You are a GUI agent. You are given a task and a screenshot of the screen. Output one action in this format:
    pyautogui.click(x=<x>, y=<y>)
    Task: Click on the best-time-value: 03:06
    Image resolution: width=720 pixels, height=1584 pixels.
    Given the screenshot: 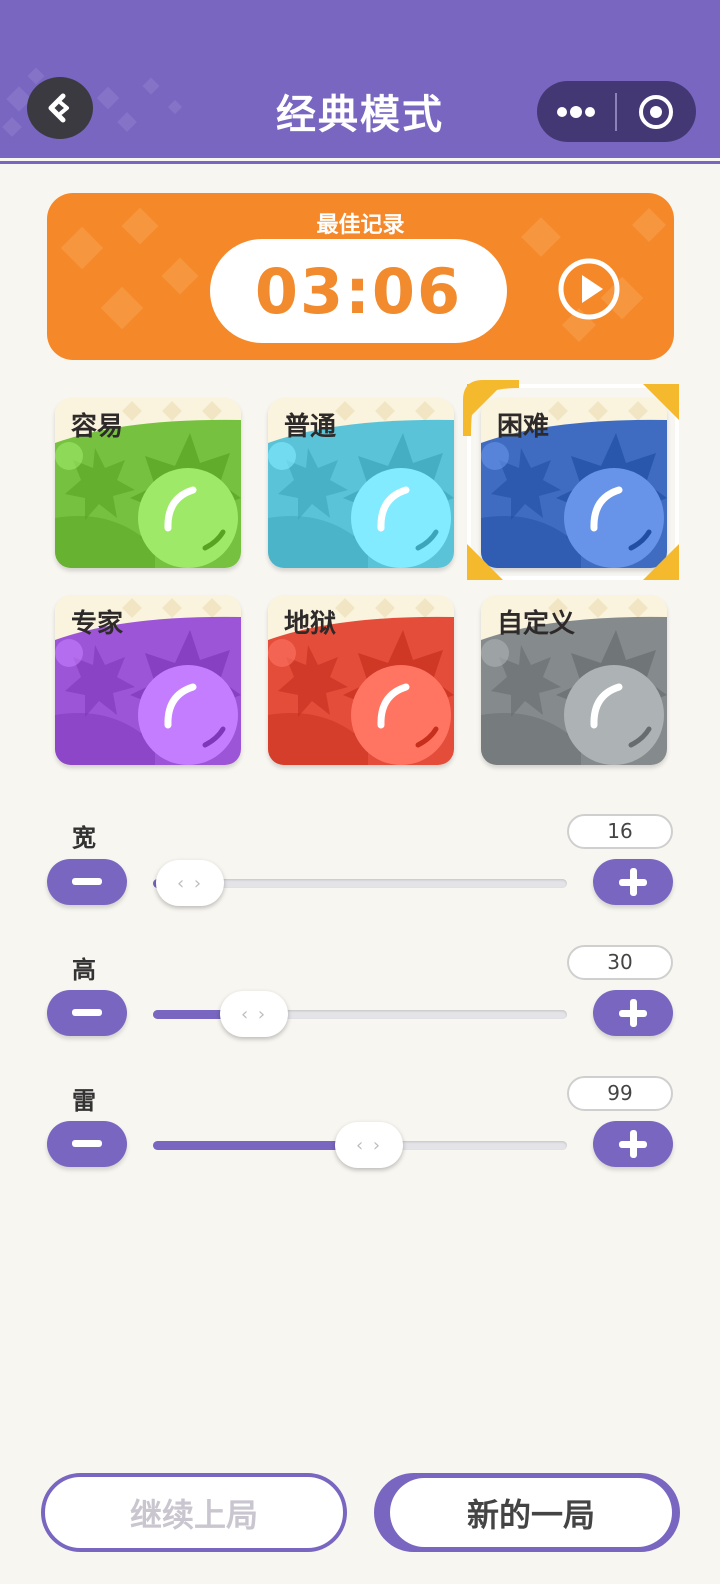 What is the action you would take?
    pyautogui.click(x=358, y=291)
    